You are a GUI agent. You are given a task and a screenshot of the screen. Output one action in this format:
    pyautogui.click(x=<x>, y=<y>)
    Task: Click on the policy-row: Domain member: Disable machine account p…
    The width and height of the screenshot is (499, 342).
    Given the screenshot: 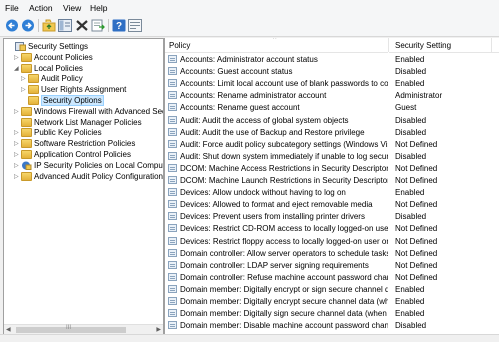 What is the action you would take?
    pyautogui.click(x=332, y=325)
    